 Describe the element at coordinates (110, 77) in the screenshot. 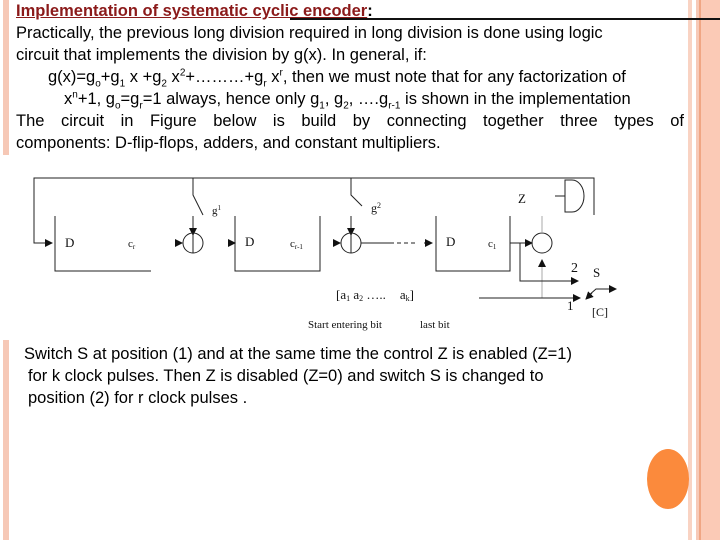

I see `formula-text: +g` at that location.